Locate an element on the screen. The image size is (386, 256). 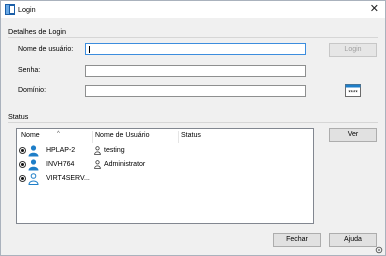
row-username: Administrator is located at coordinates (125, 164).